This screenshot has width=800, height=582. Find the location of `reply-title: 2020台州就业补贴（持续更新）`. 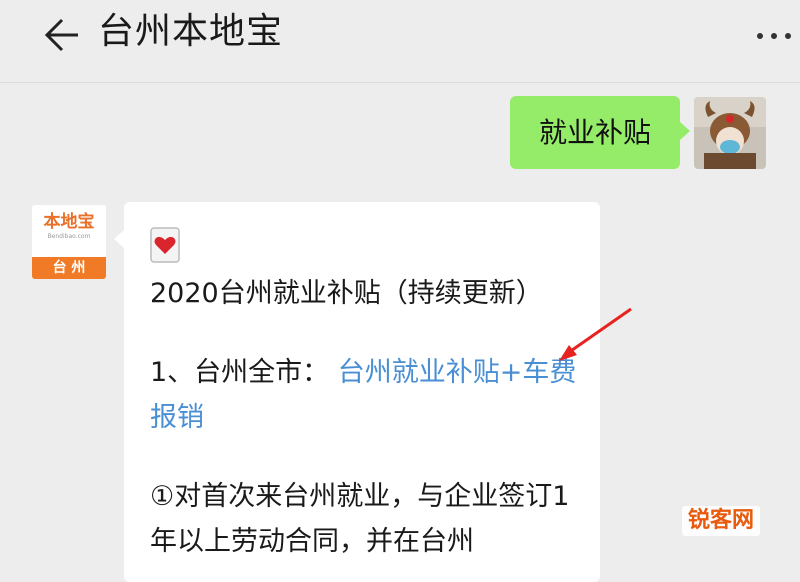

reply-title: 2020台州就业补贴（持续更新） is located at coordinates (346, 293).